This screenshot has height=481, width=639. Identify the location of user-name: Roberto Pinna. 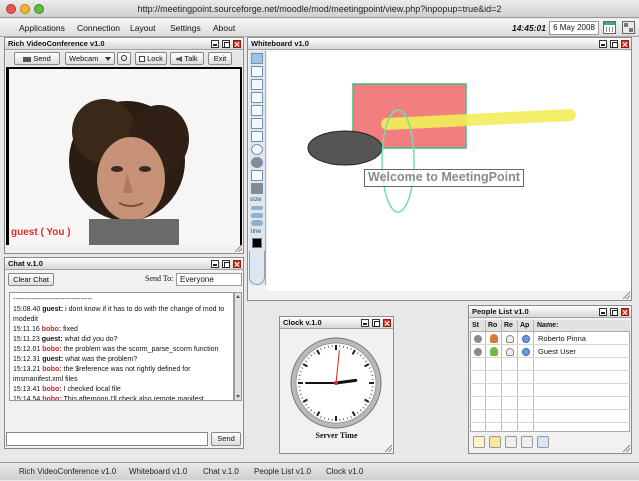
(562, 338).